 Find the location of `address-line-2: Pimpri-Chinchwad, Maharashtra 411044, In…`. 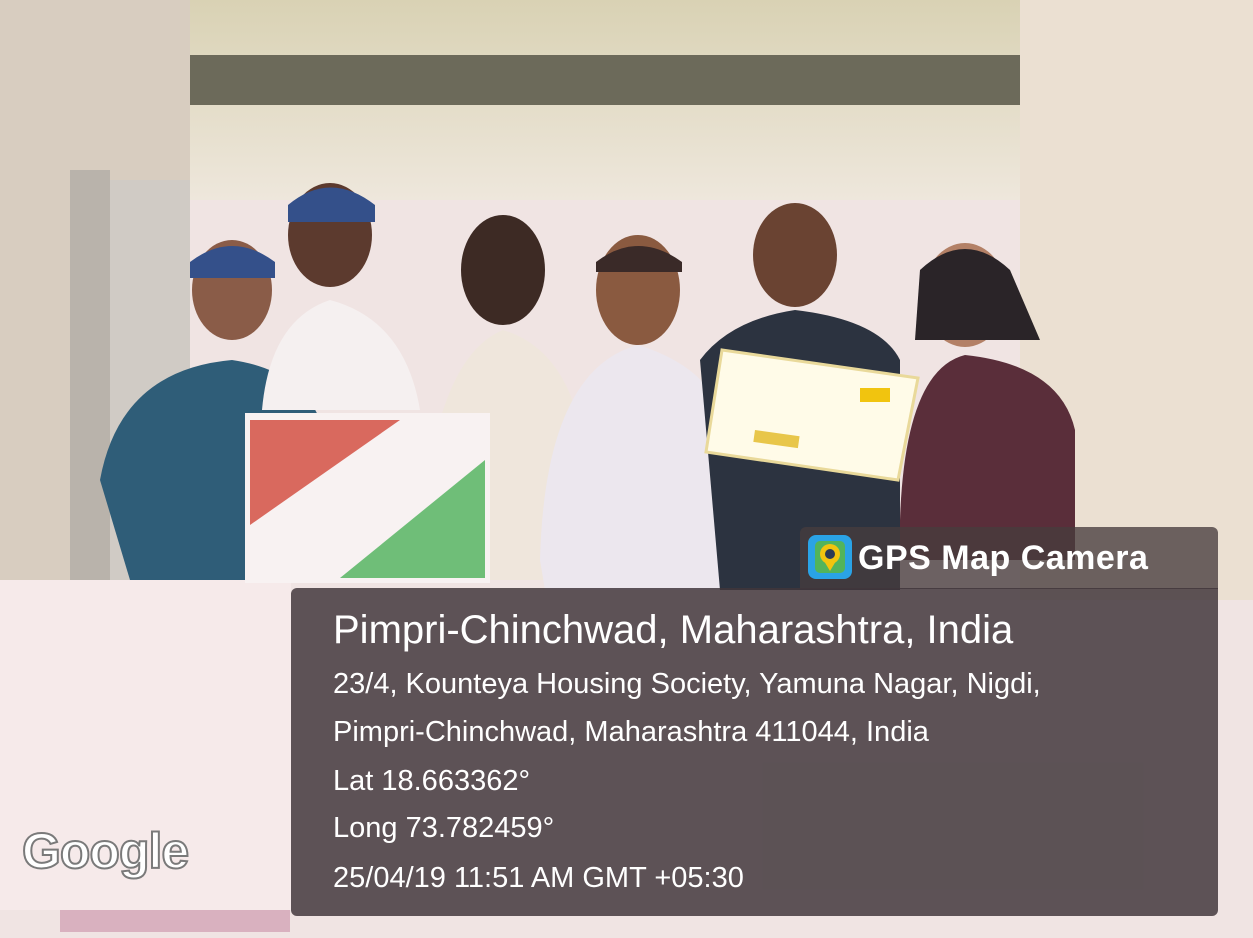

address-line-2: Pimpri-Chinchwad, Maharashtra 411044, In… is located at coordinates (631, 732).